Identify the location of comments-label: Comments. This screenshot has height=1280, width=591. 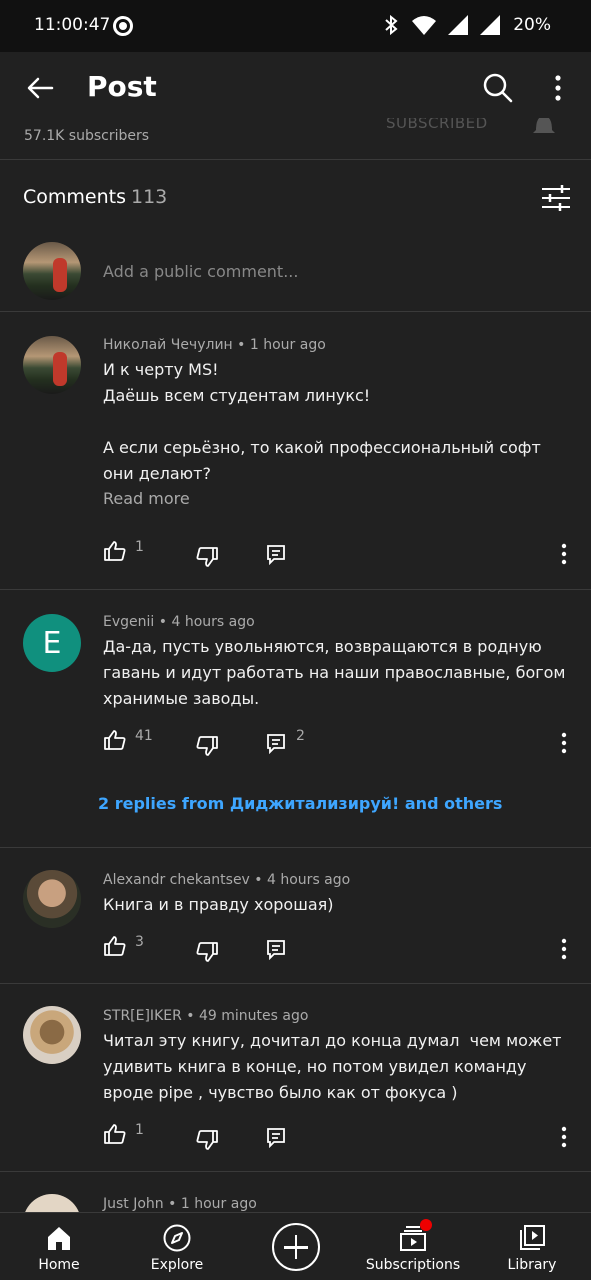
(74, 197).